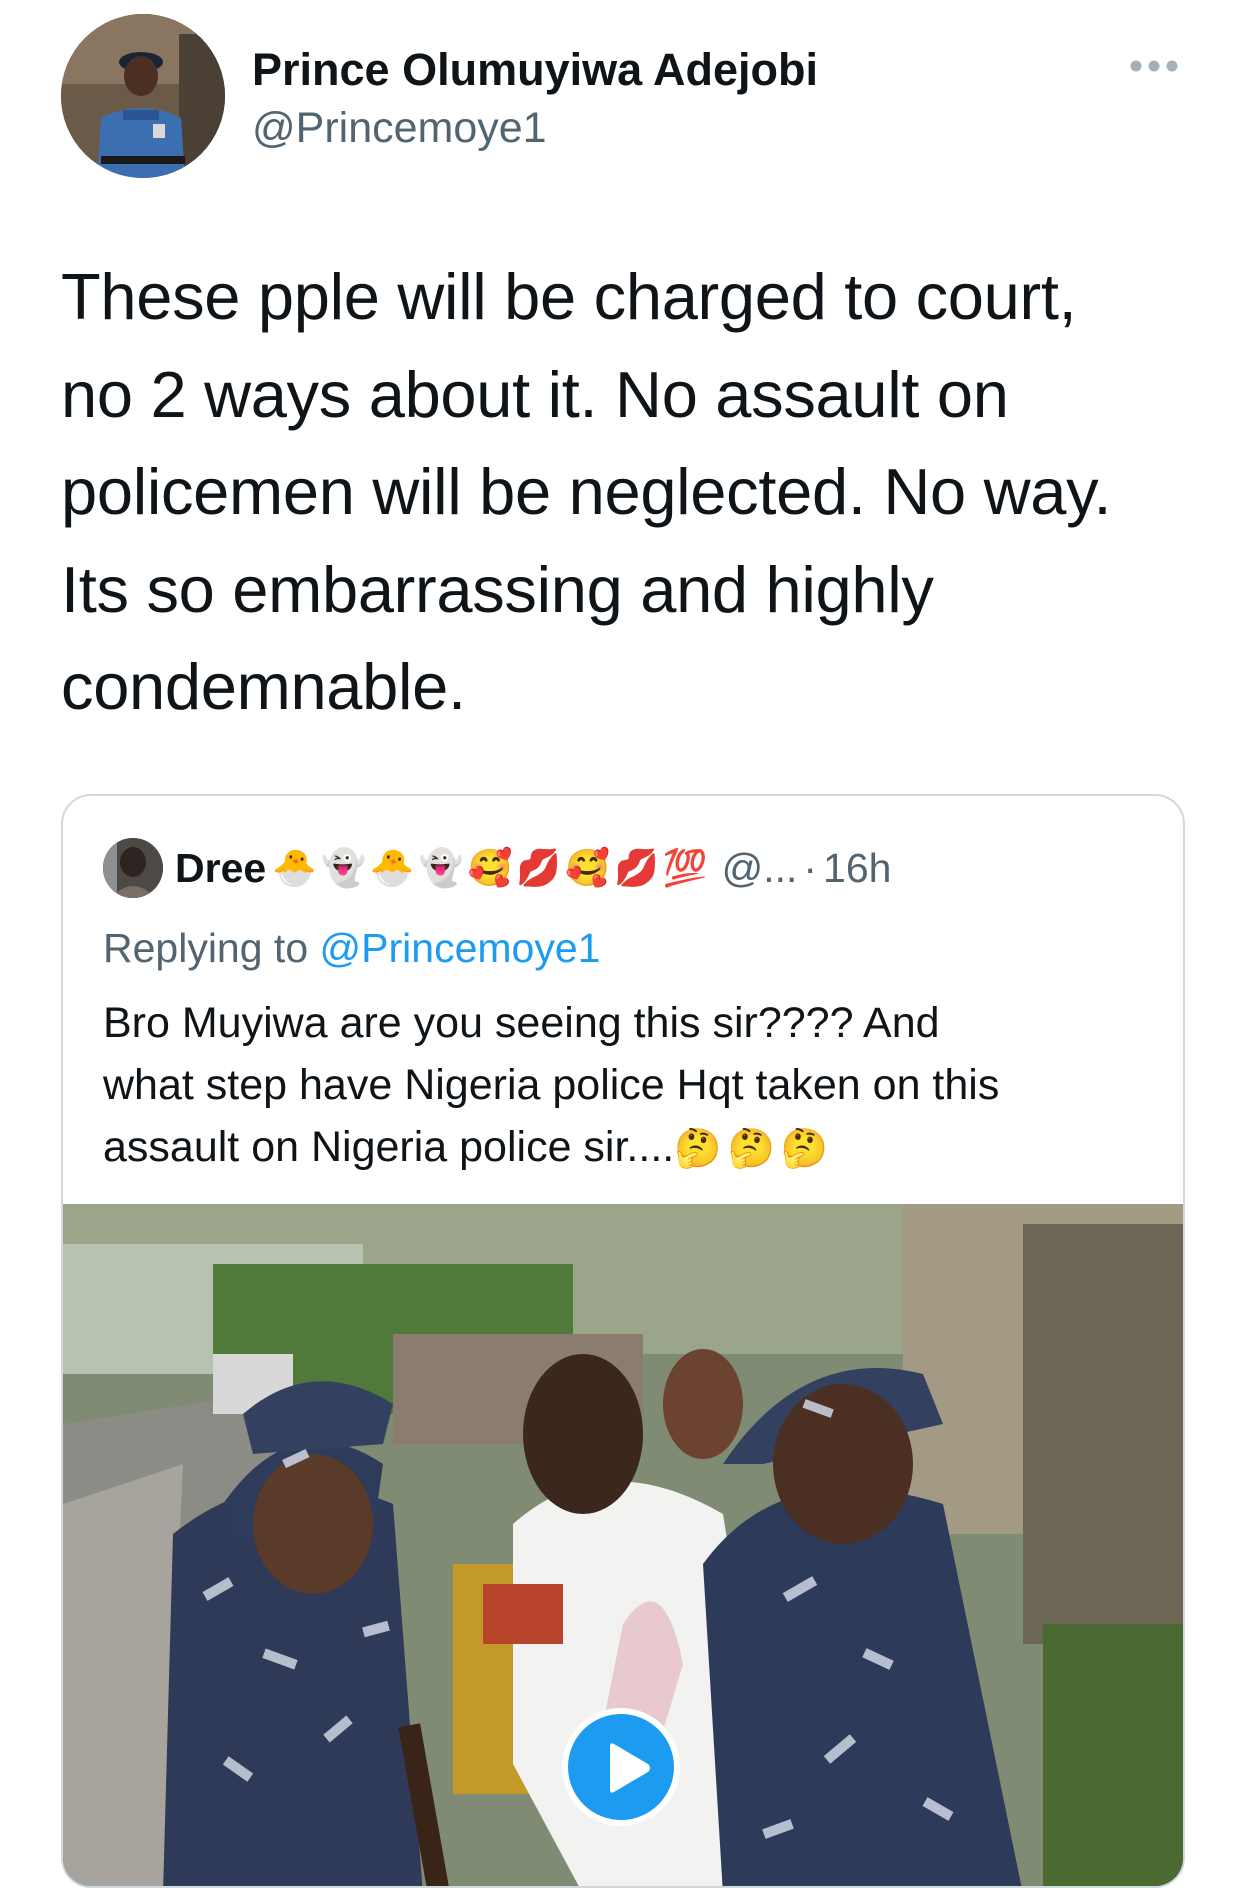 The width and height of the screenshot is (1242, 1888). I want to click on replying-to: Replying to @Princemoye1, so click(351, 948).